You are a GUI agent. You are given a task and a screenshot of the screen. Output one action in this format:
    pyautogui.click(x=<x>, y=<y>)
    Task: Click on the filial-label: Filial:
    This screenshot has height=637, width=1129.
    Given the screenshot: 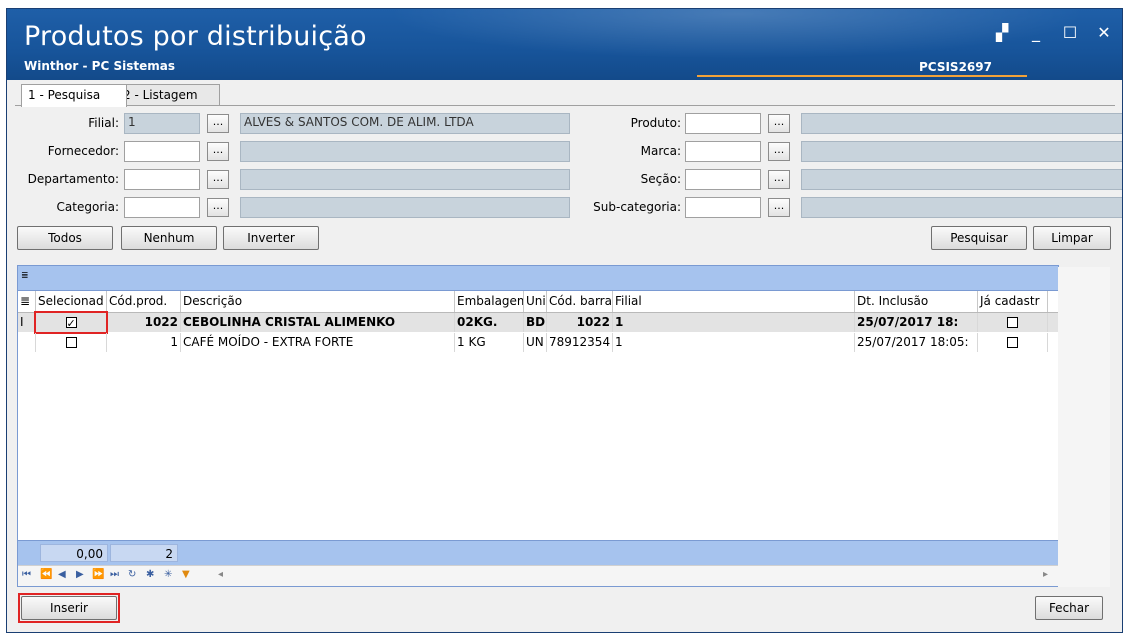 What is the action you would take?
    pyautogui.click(x=103, y=123)
    